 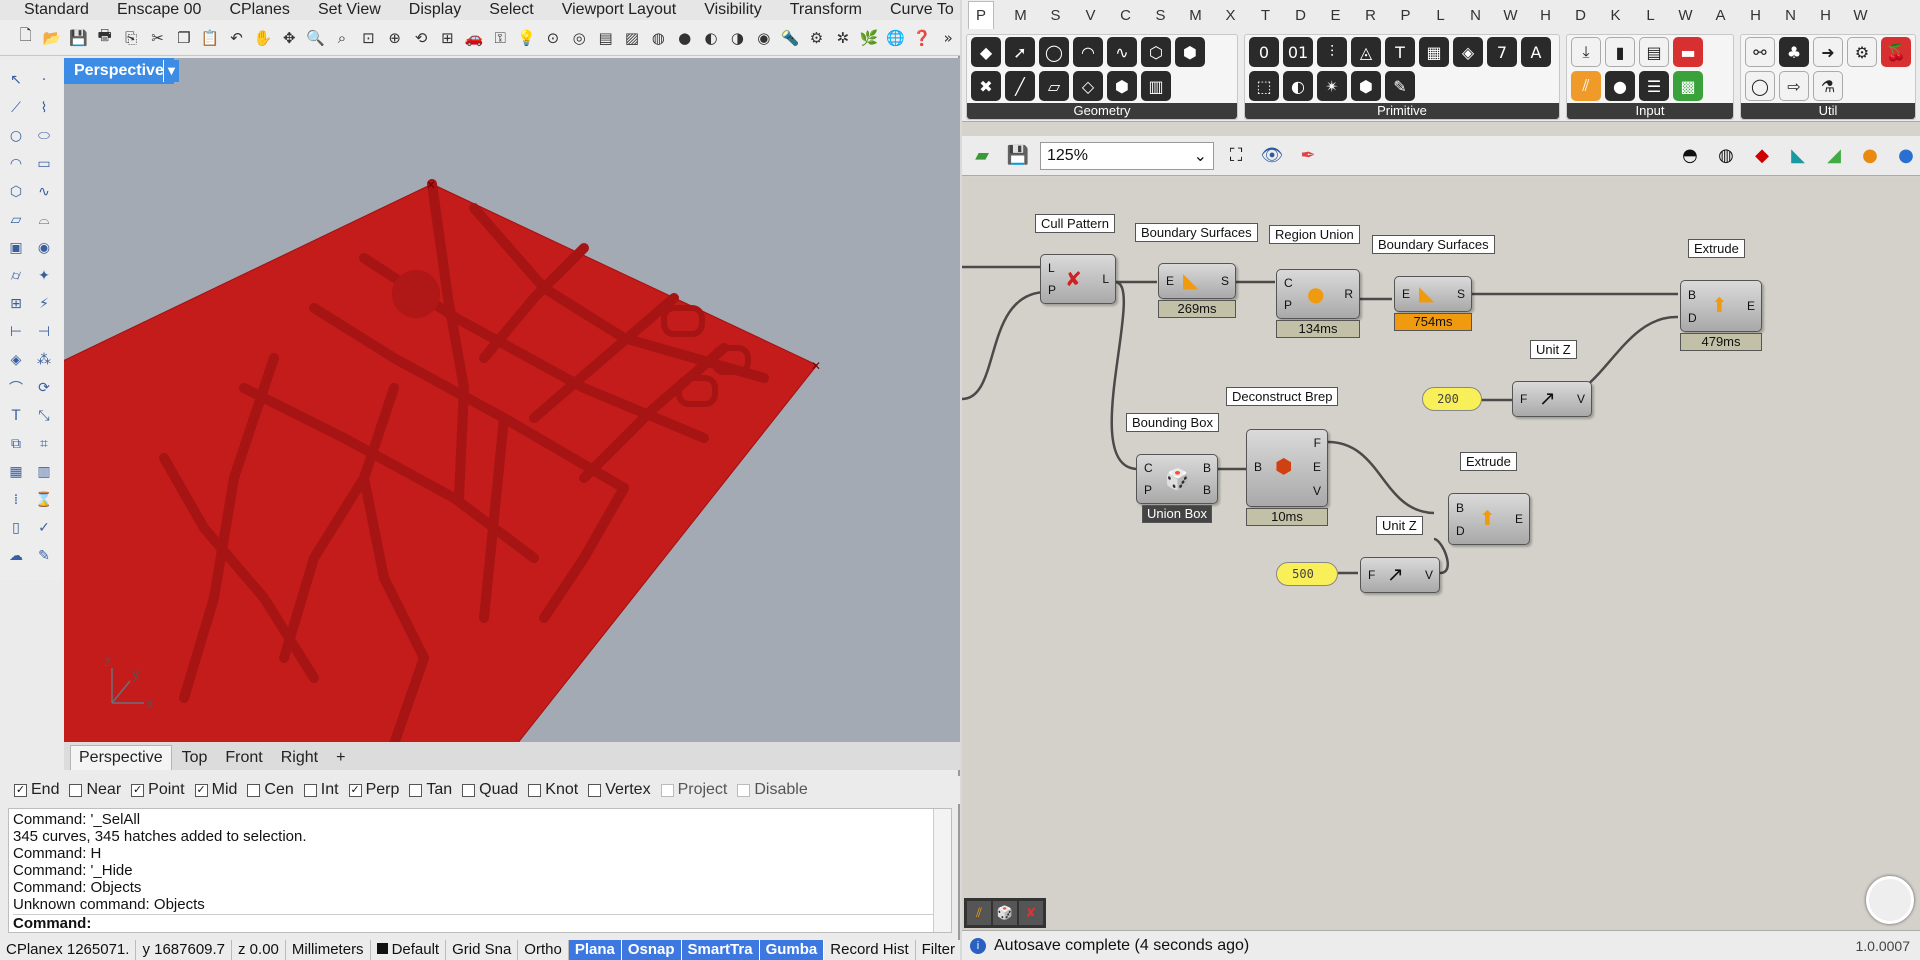 I want to click on osnap-tan: Tan, so click(x=430, y=790).